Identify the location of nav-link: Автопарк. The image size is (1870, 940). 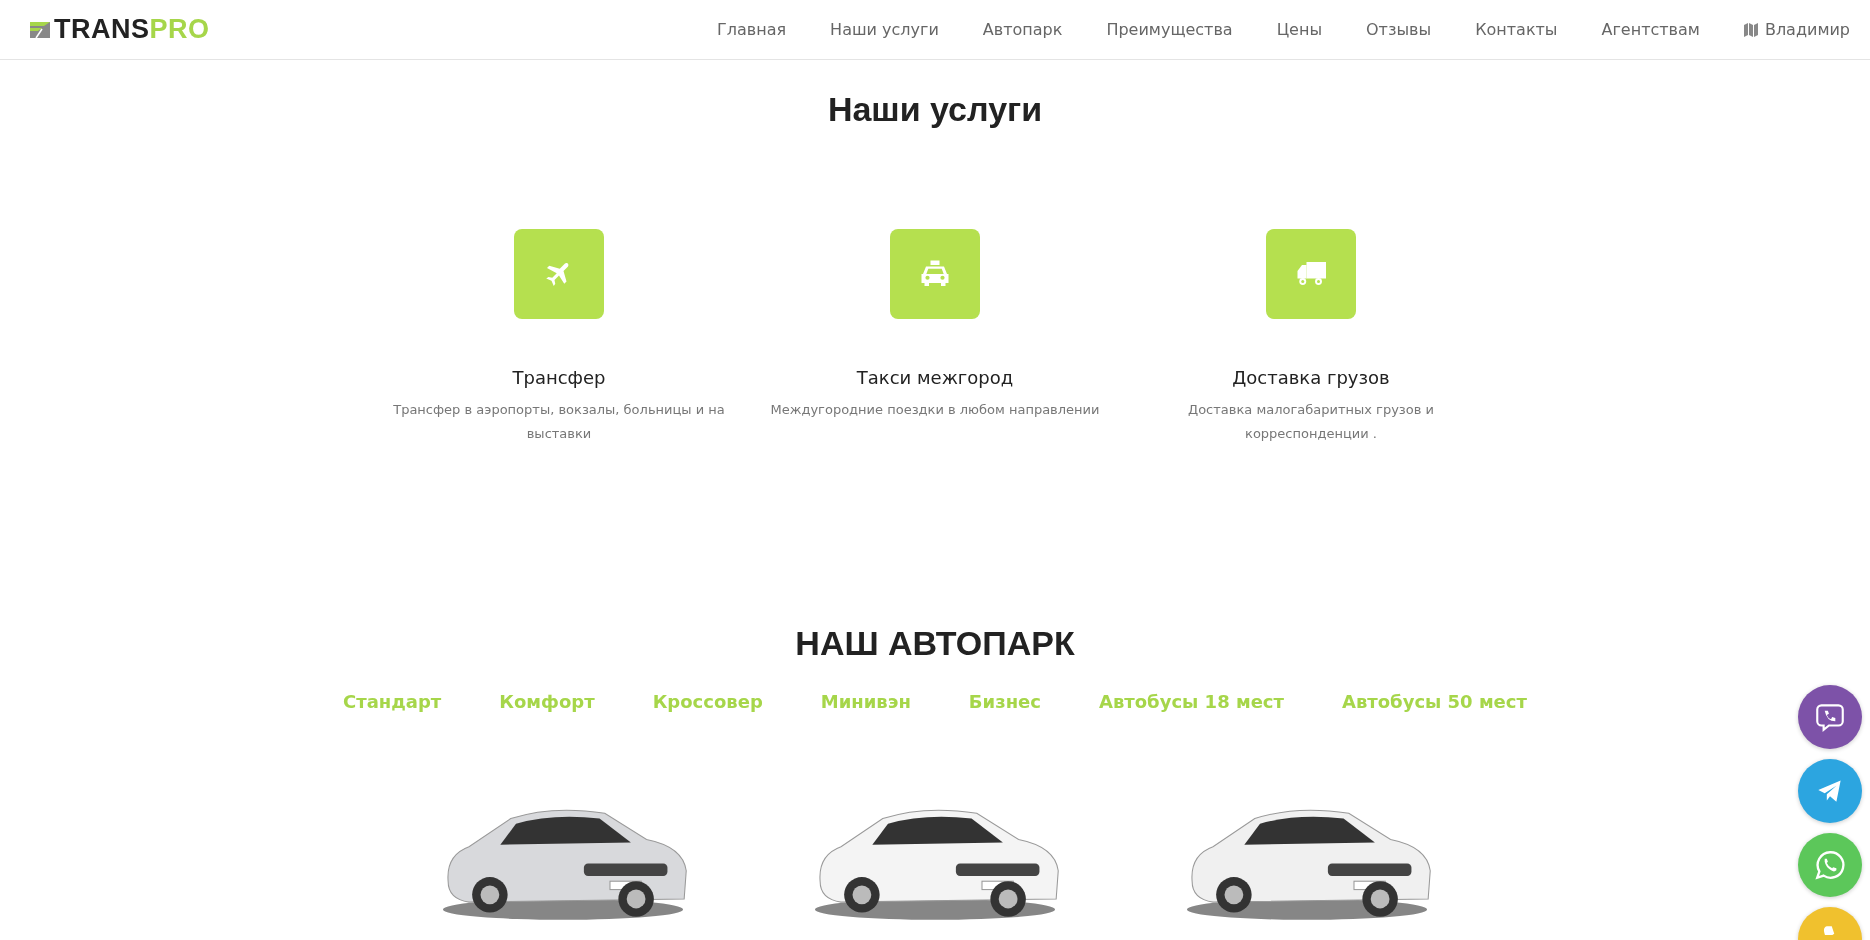
(1022, 29).